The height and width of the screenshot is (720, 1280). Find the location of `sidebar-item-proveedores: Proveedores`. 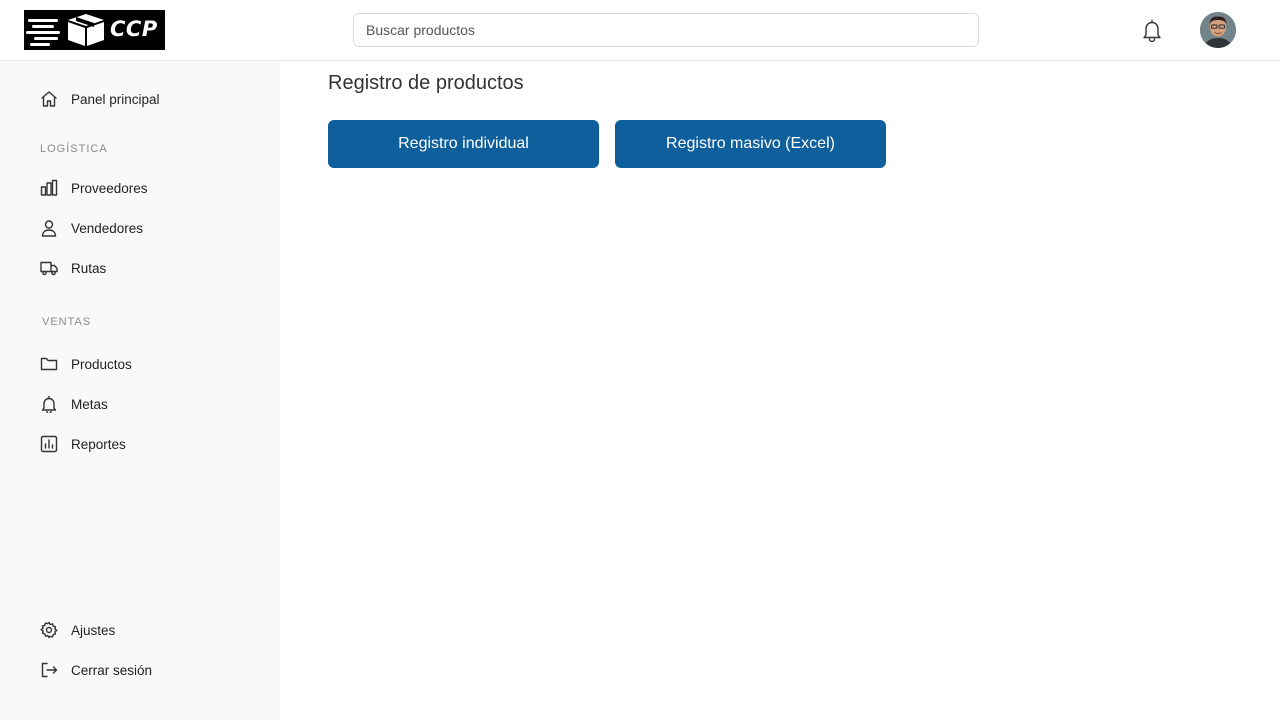

sidebar-item-proveedores: Proveedores is located at coordinates (150, 188).